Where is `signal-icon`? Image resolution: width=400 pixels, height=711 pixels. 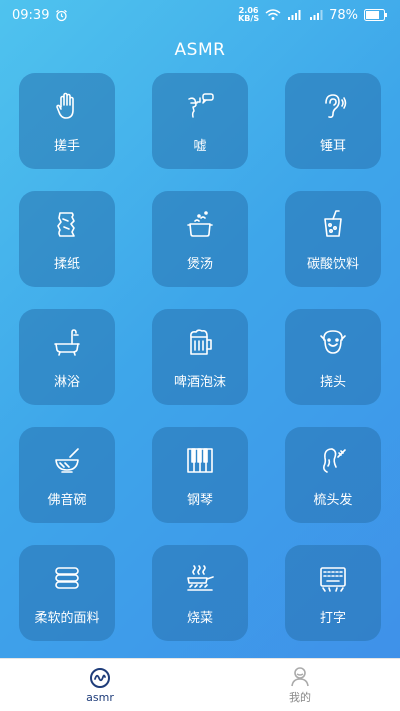 signal-icon is located at coordinates (316, 15).